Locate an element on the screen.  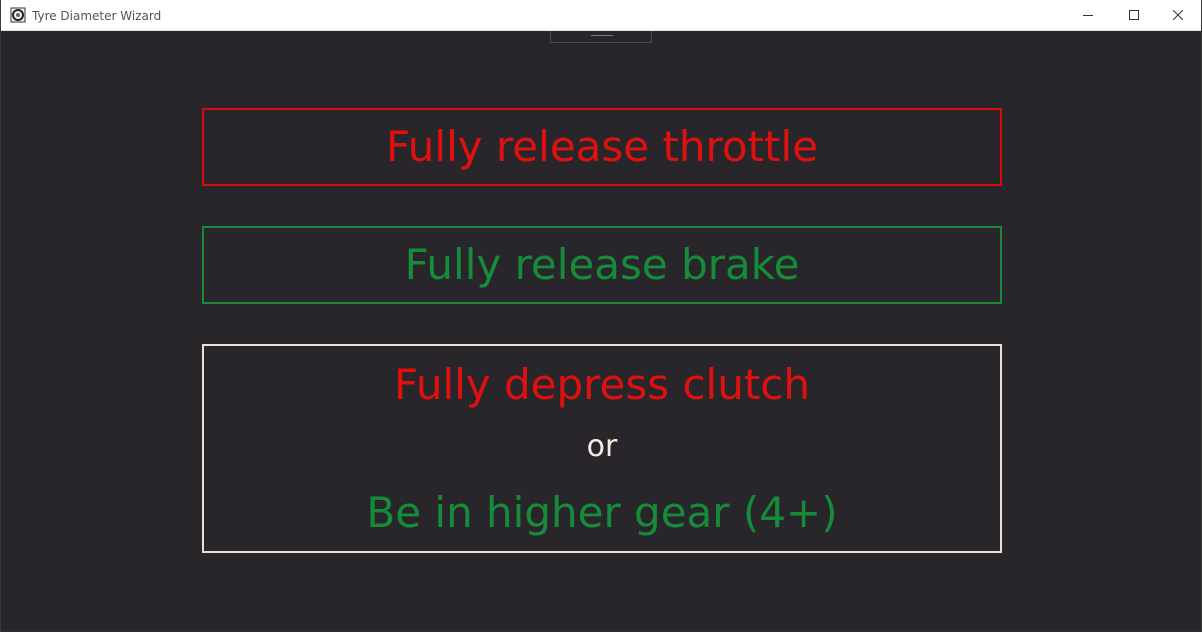
tyre-app-icon is located at coordinates (18, 15).